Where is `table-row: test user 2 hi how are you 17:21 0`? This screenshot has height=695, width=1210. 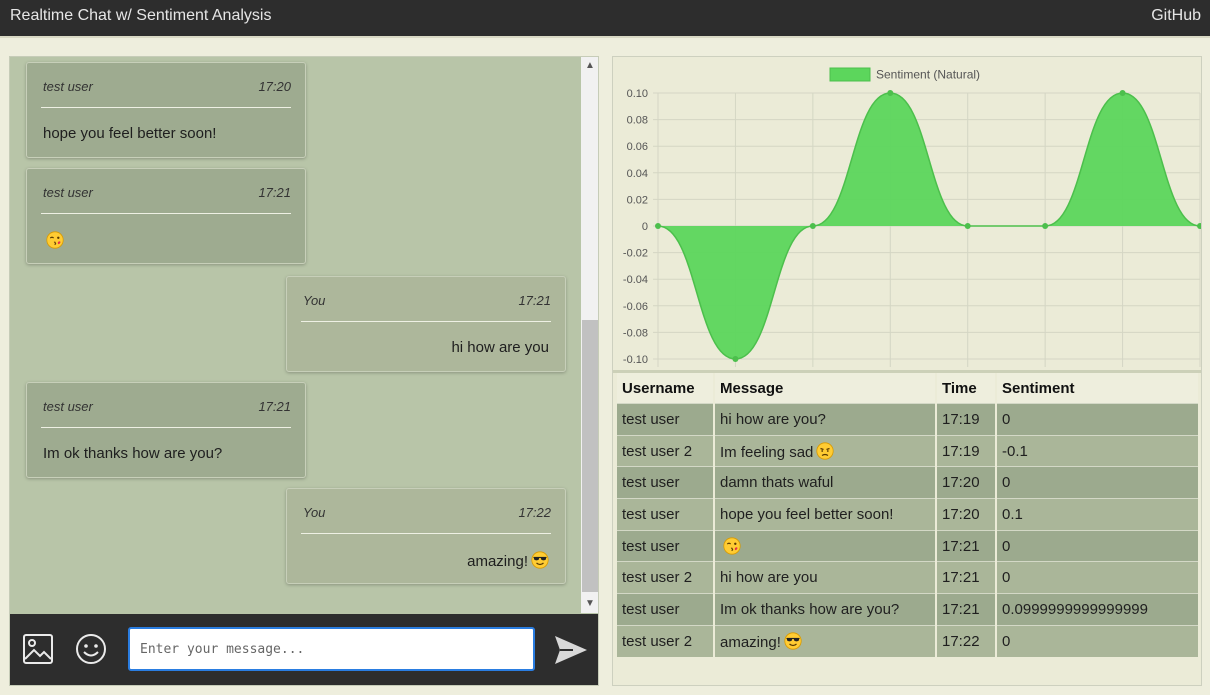 table-row: test user 2 hi how are you 17:21 0 is located at coordinates (907, 577).